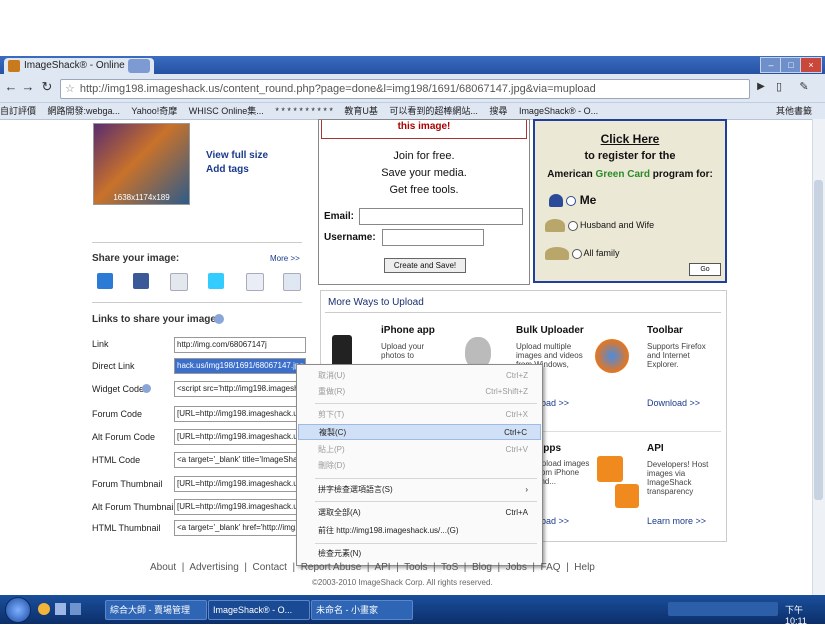  Describe the element at coordinates (419, 466) in the screenshot. I see `menu-item-delete: 刪除(D)` at that location.